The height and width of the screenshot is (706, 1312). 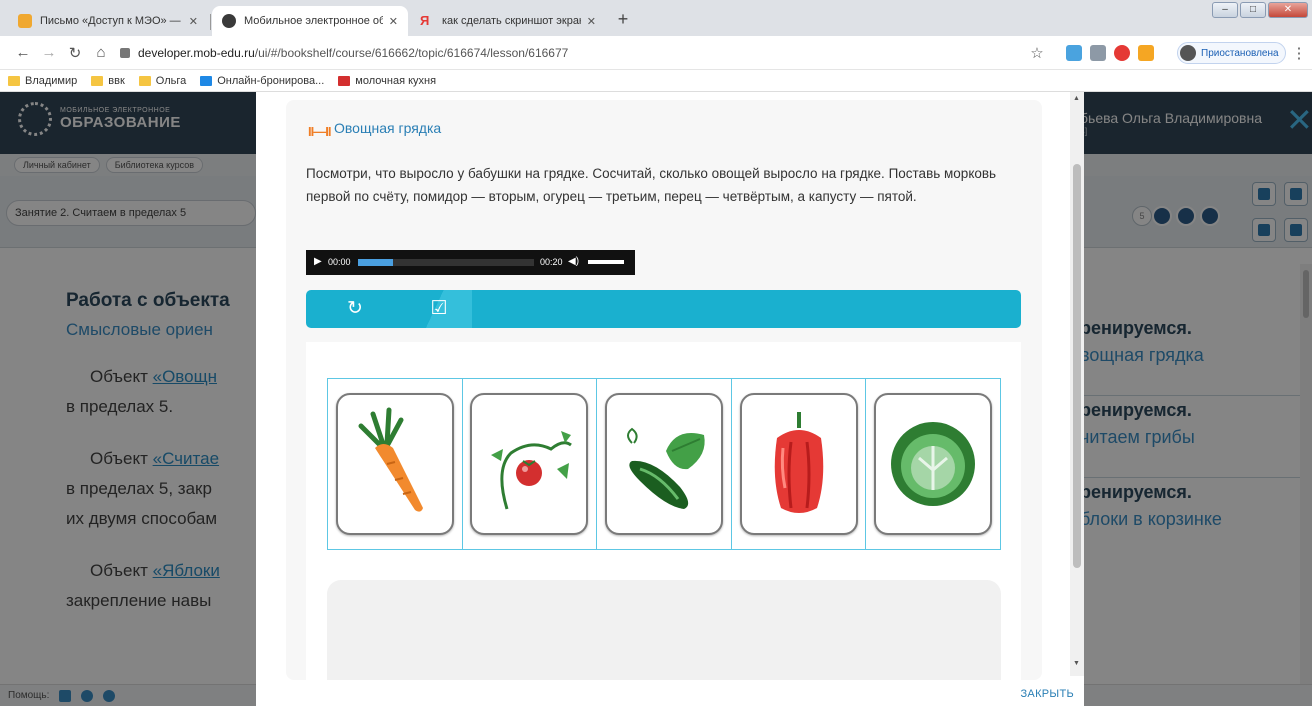 I want to click on tab-yandex: Я как сделать скриншот экрана н ✕, so click(x=508, y=21).